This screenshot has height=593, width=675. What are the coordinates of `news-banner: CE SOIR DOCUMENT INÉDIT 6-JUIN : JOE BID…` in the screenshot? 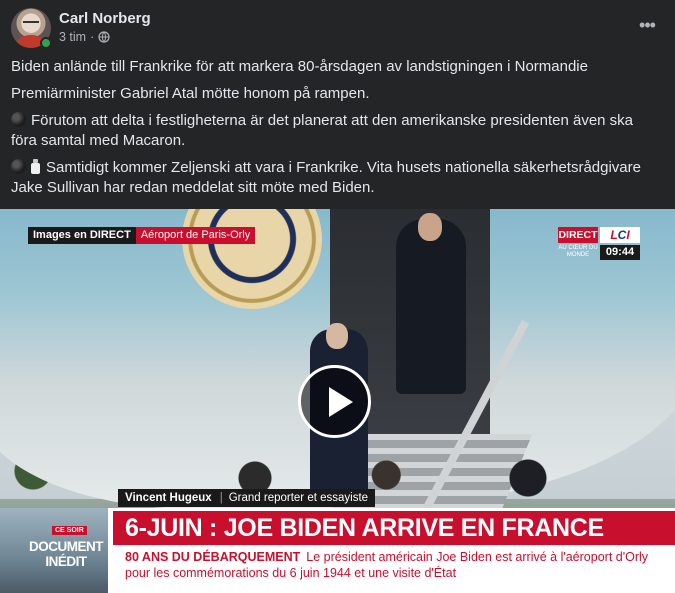 It's located at (337, 550).